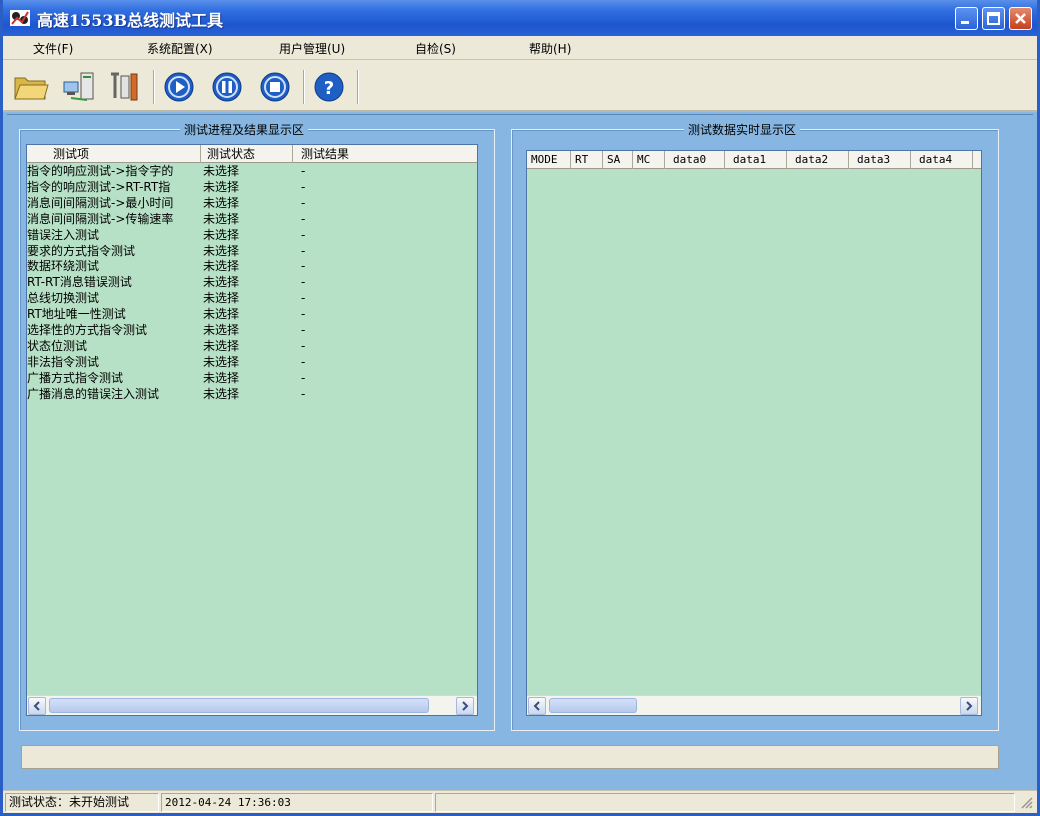 The image size is (1040, 816). Describe the element at coordinates (244, 129) in the screenshot. I see `test-progress-title: 测试进程及结果显示区` at that location.